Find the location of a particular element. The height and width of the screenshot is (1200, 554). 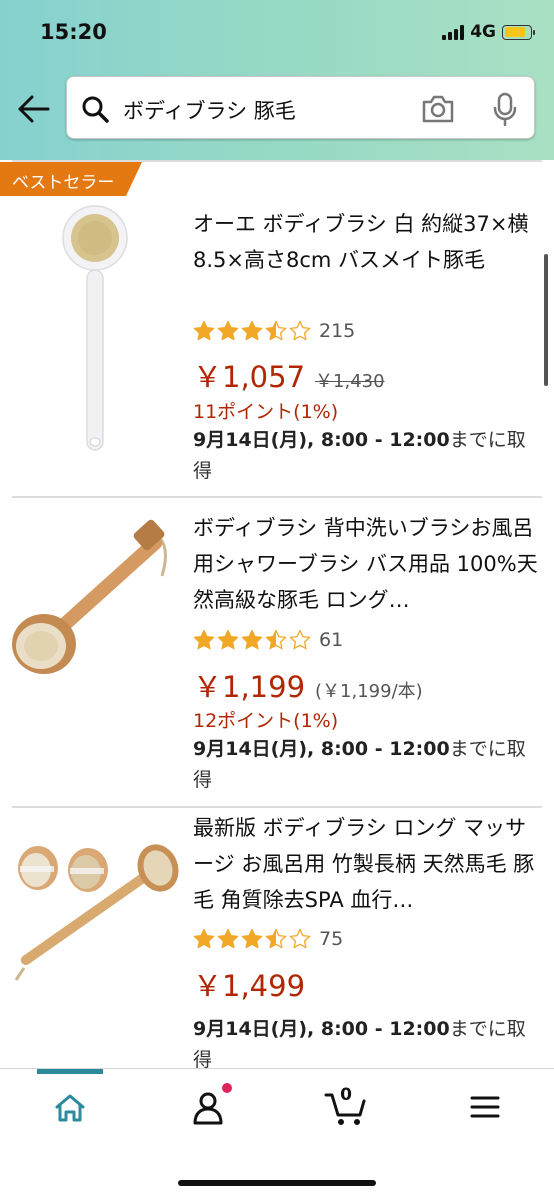

notification-dot is located at coordinates (227, 1088).